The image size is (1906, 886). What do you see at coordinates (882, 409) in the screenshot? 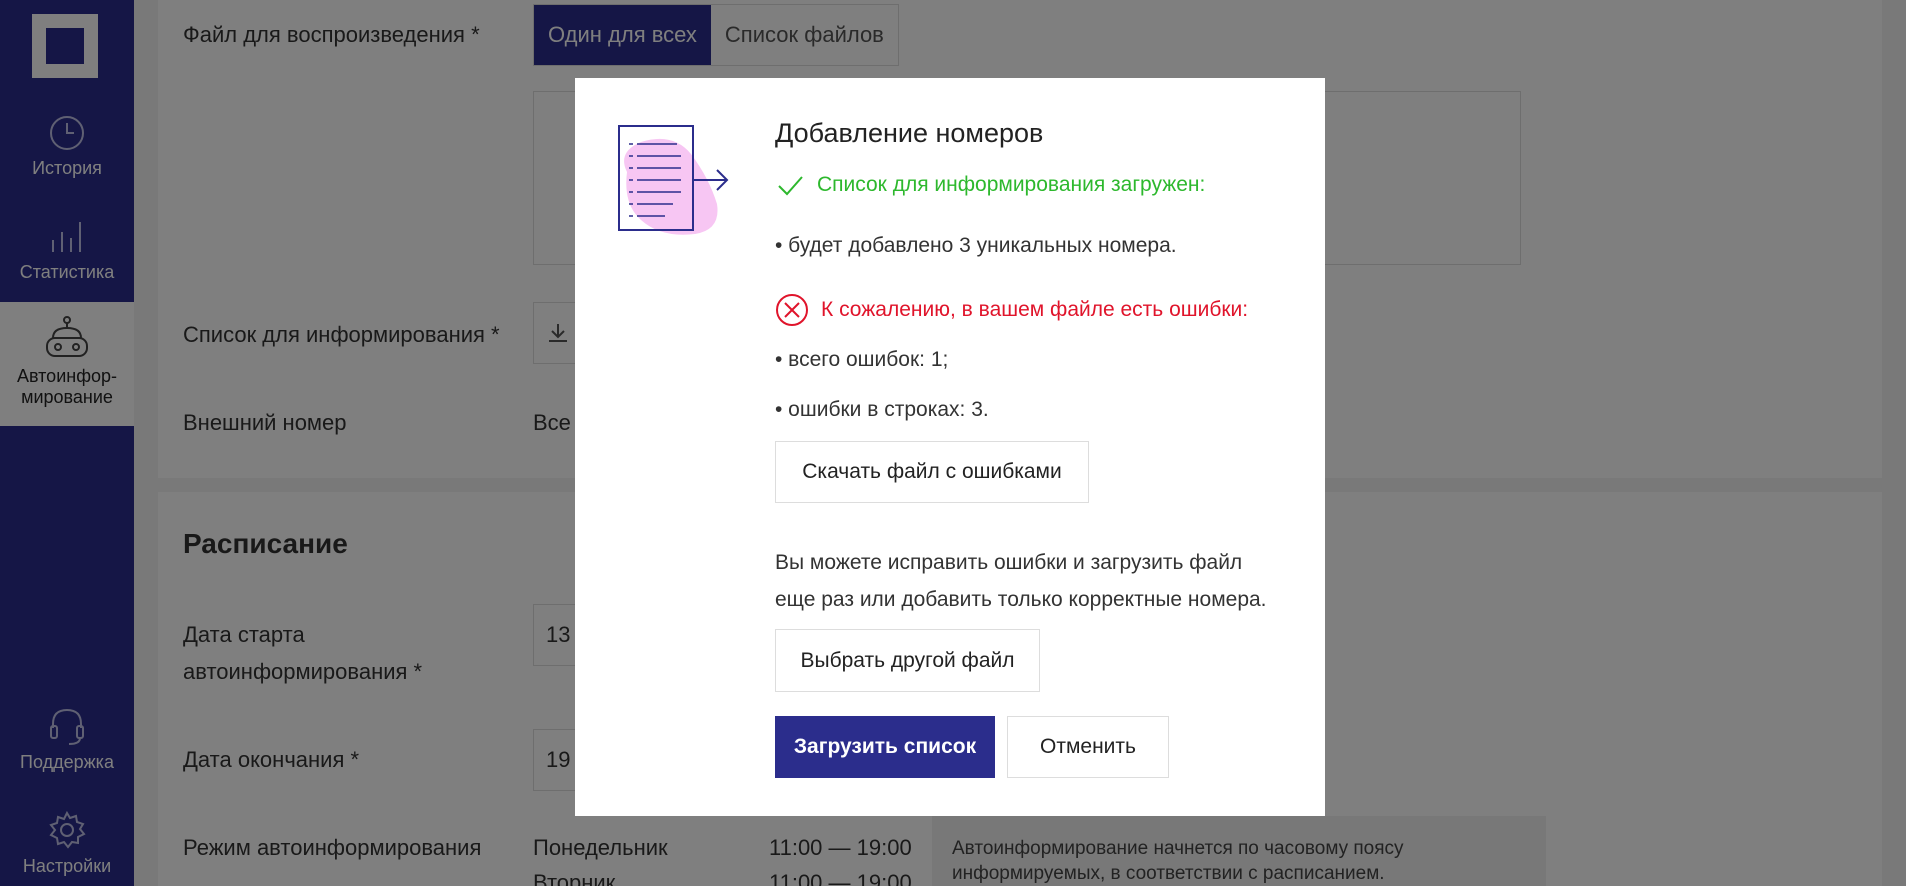
I see `errors-rows-text: • ошибки в строках: 3.` at bounding box center [882, 409].